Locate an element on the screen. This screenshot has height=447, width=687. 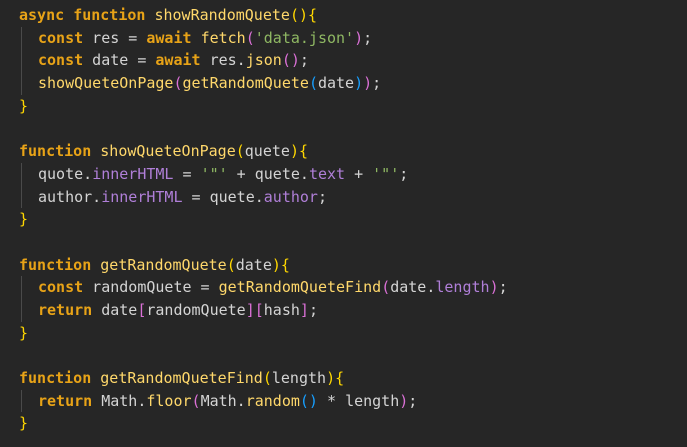
code-token: date. is located at coordinates (413, 287).